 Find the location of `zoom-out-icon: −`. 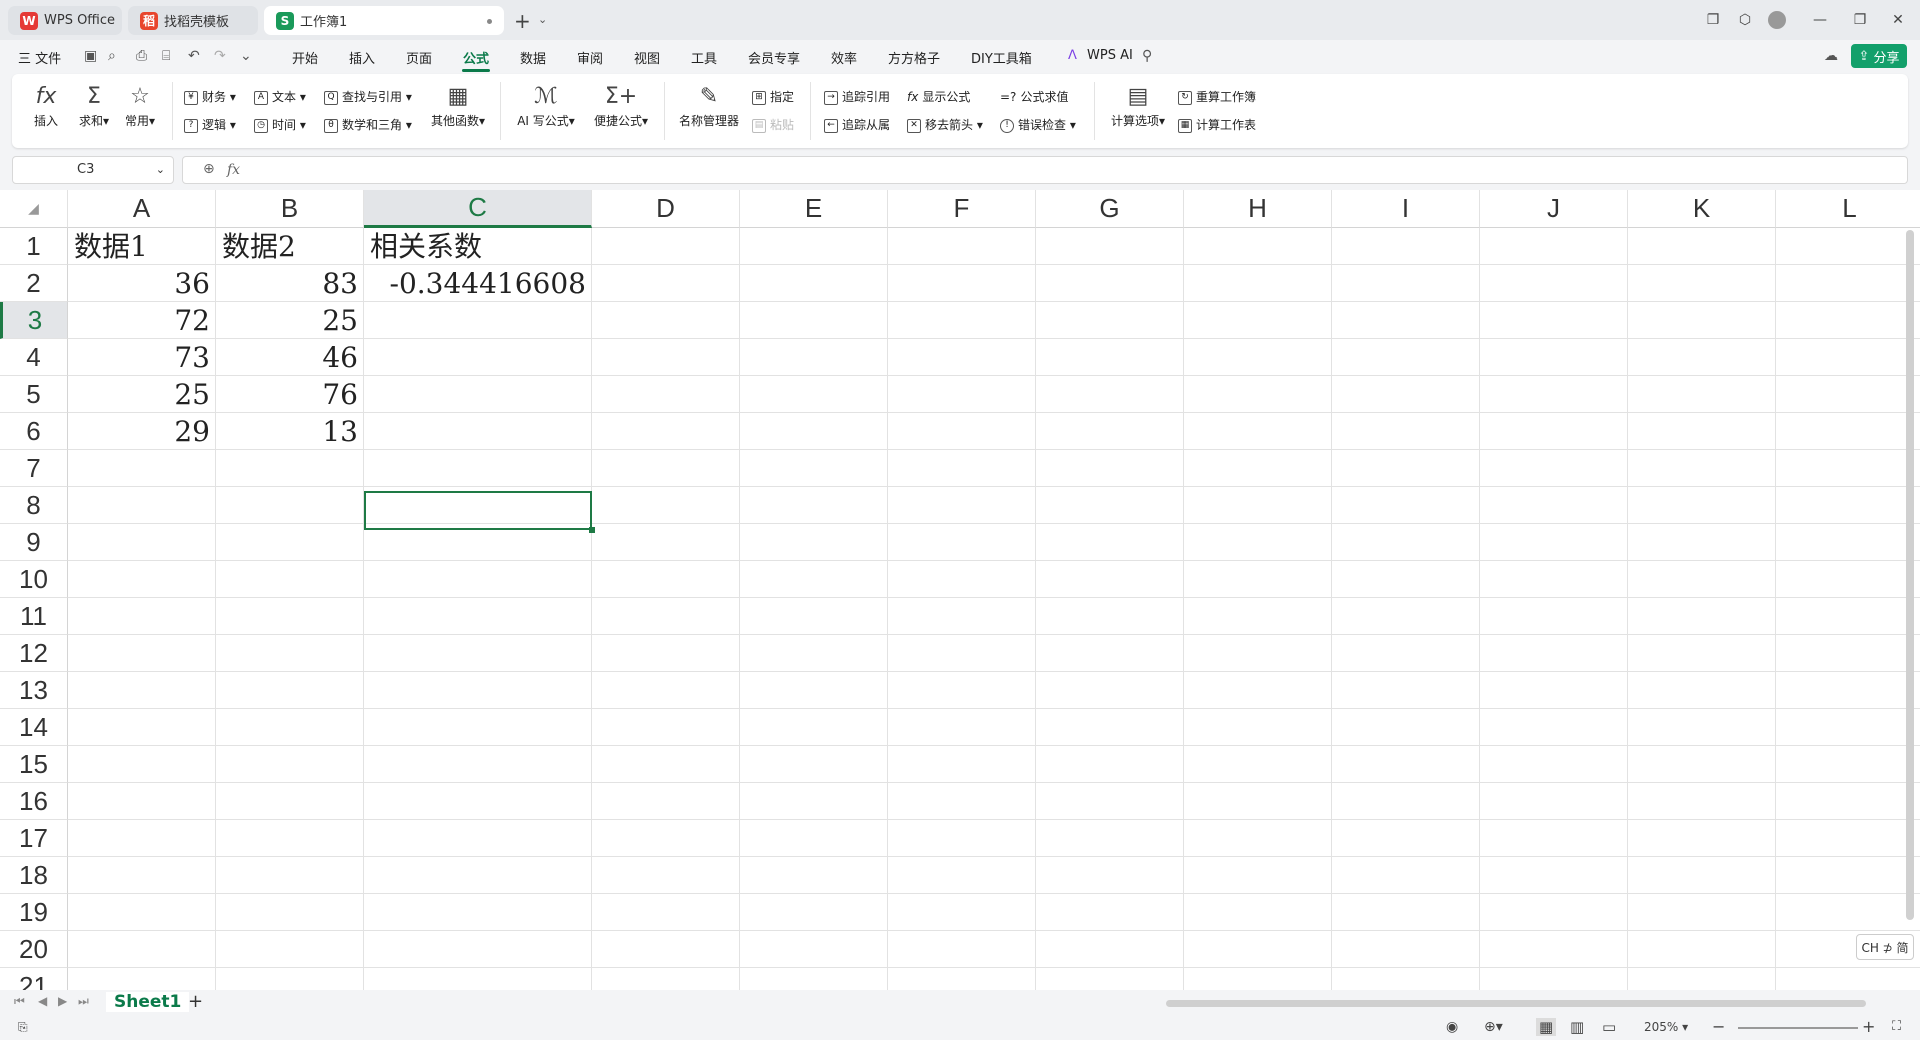

zoom-out-icon: − is located at coordinates (1718, 1026).